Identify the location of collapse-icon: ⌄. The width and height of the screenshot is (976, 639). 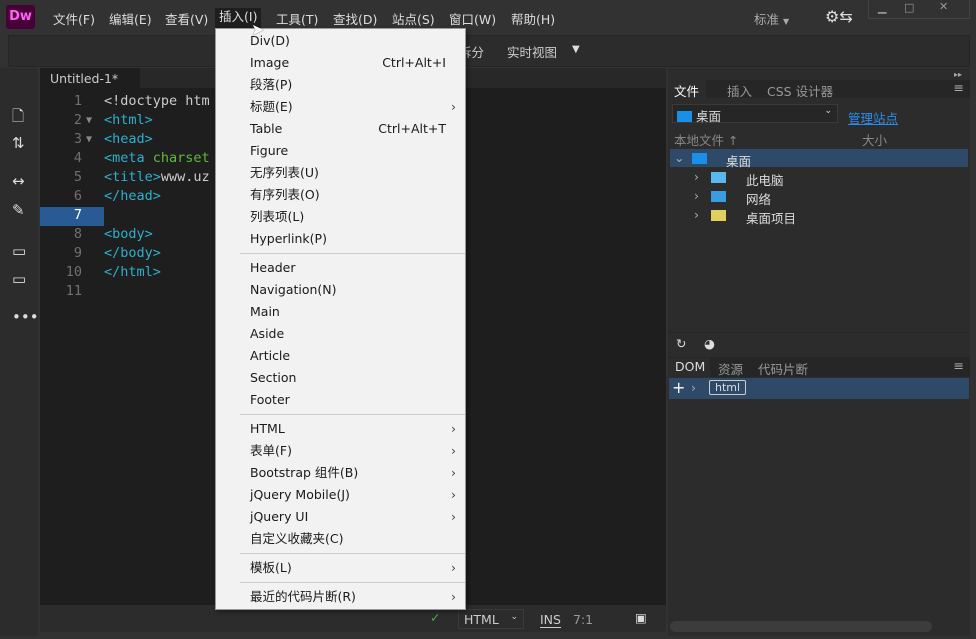
(679, 157).